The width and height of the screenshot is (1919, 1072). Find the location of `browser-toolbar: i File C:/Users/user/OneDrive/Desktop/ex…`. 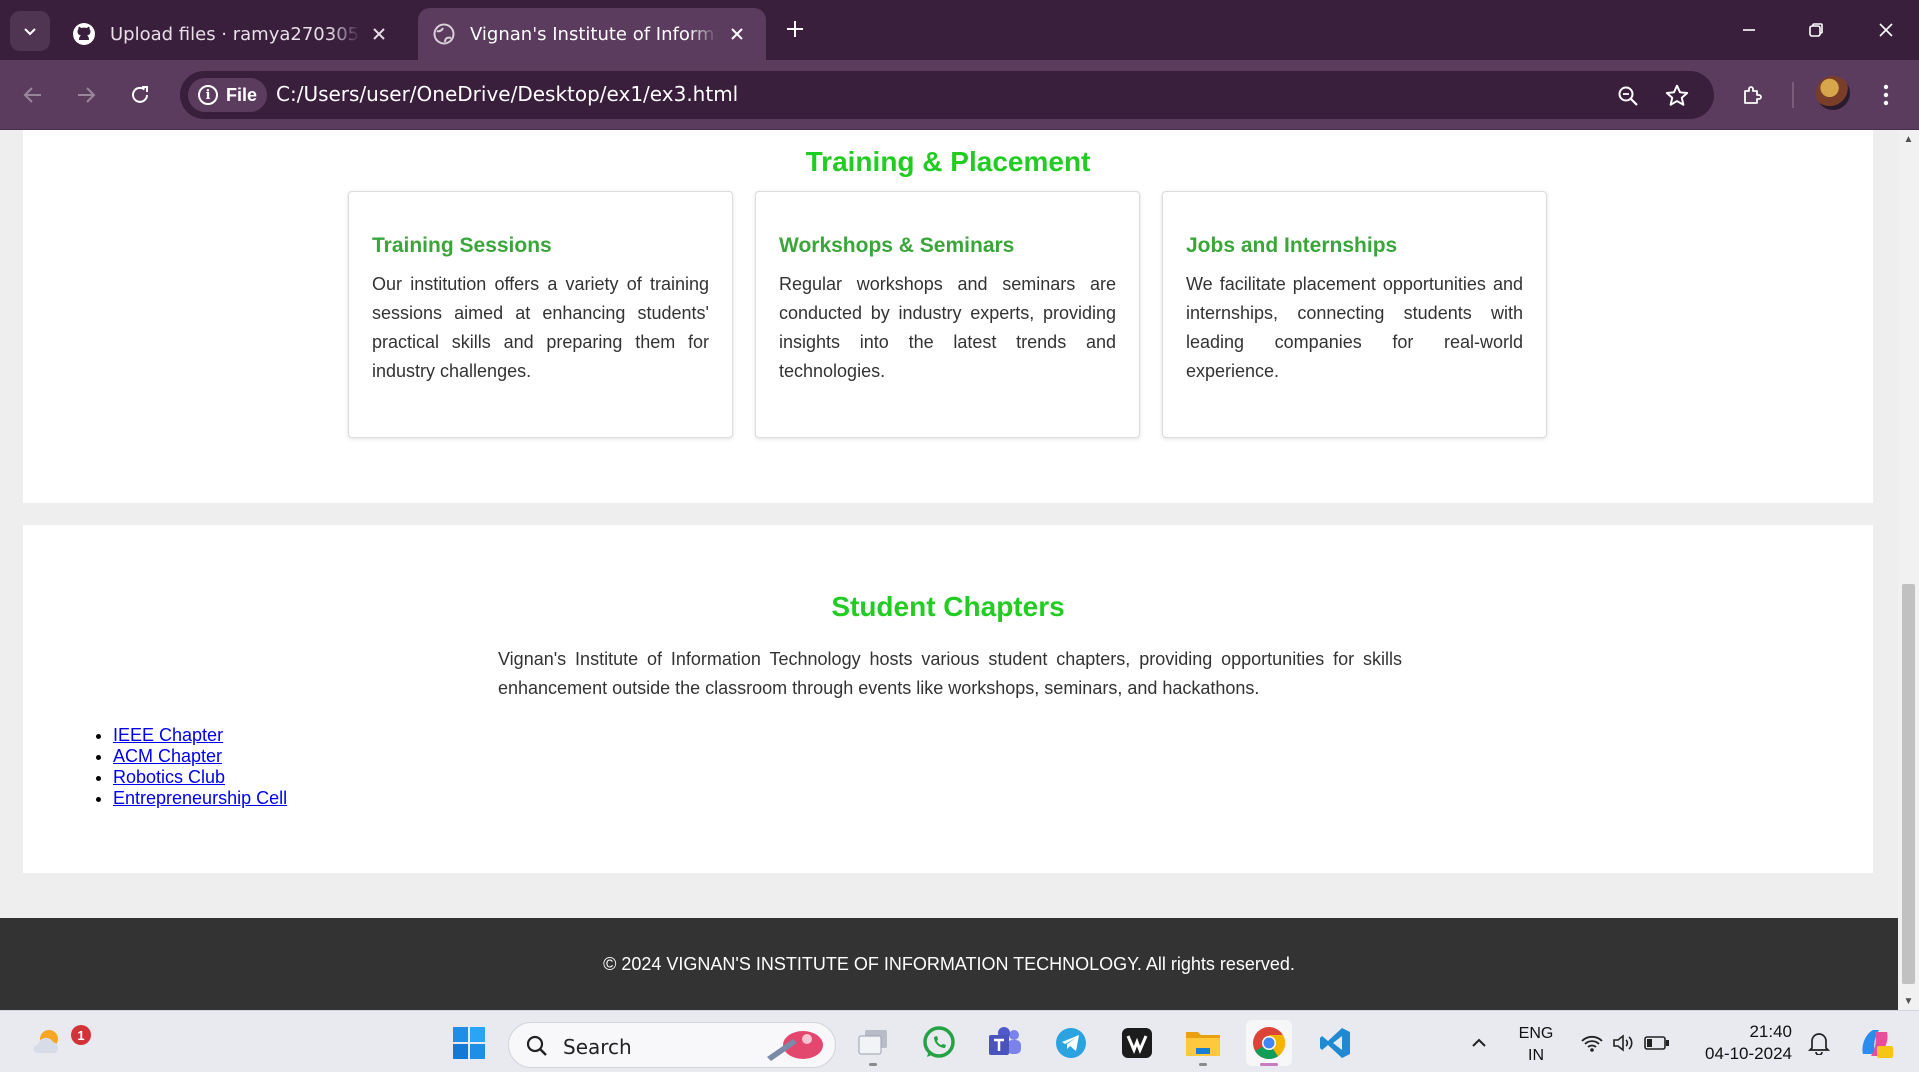

browser-toolbar: i File C:/Users/user/OneDrive/Desktop/ex… is located at coordinates (959, 95).